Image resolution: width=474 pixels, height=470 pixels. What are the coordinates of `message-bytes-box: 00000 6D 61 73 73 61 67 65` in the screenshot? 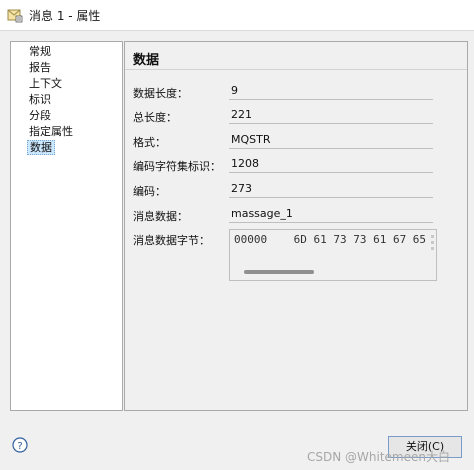 It's located at (333, 255).